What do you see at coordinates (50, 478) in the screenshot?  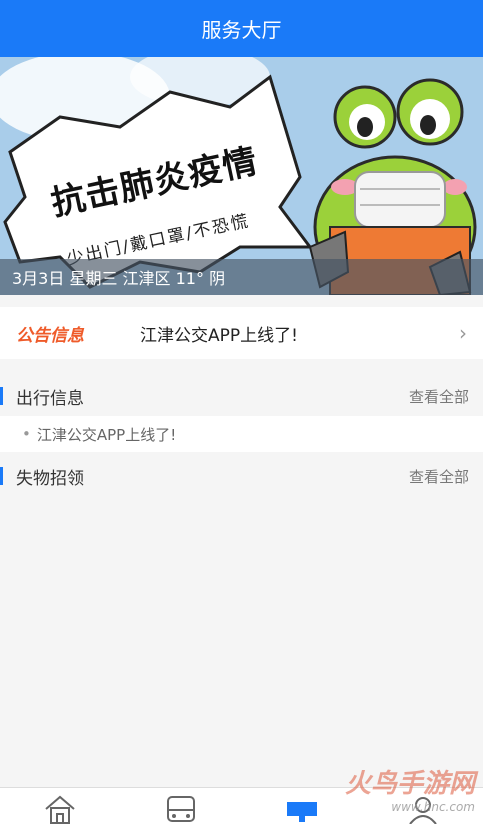 I see `lost-found-title: 失物招领` at bounding box center [50, 478].